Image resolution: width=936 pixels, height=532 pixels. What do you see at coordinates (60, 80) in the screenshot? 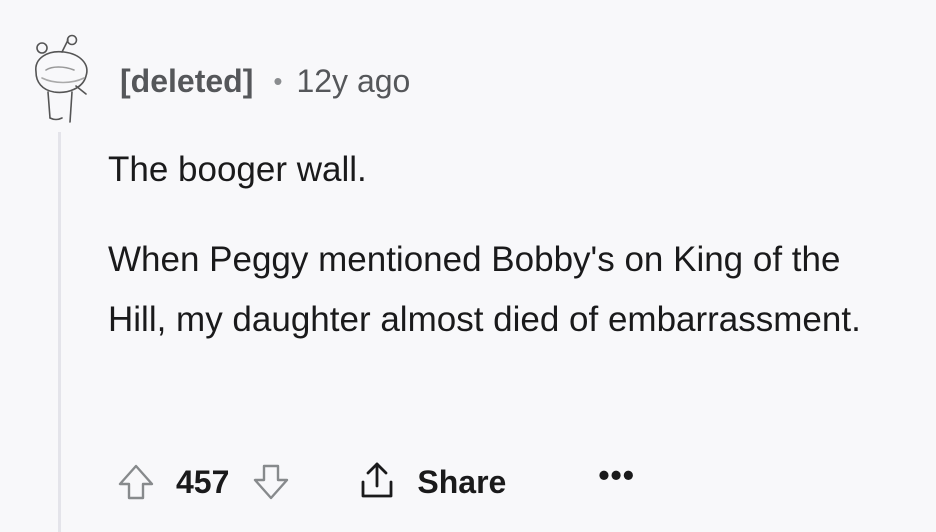
I see `avatar-deleted-user-icon` at bounding box center [60, 80].